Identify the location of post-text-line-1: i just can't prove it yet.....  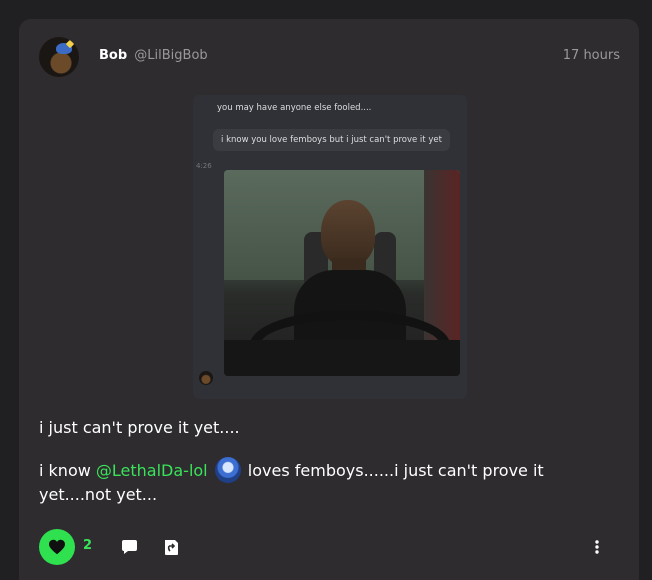
(139, 427).